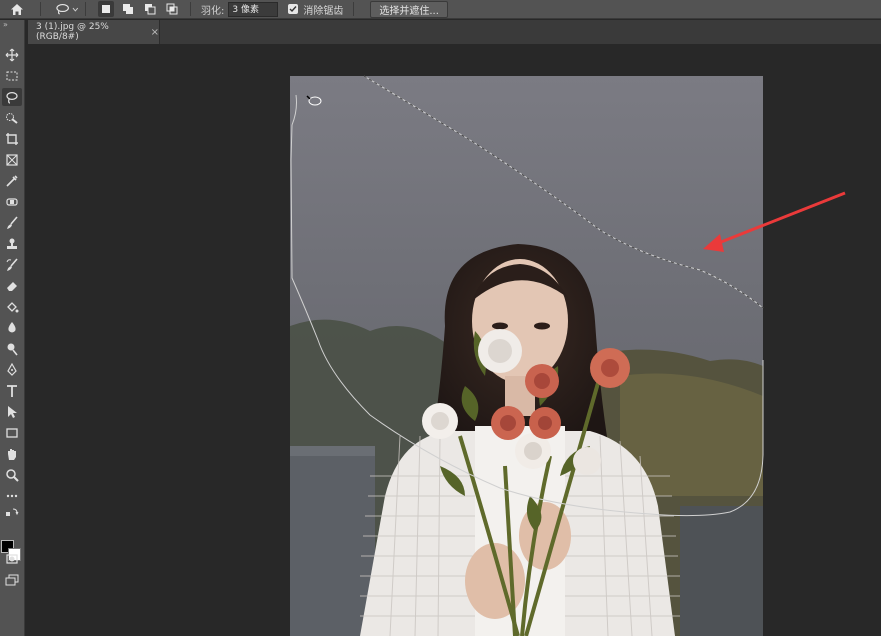 The image size is (881, 636). I want to click on hand-icon, so click(12, 454).